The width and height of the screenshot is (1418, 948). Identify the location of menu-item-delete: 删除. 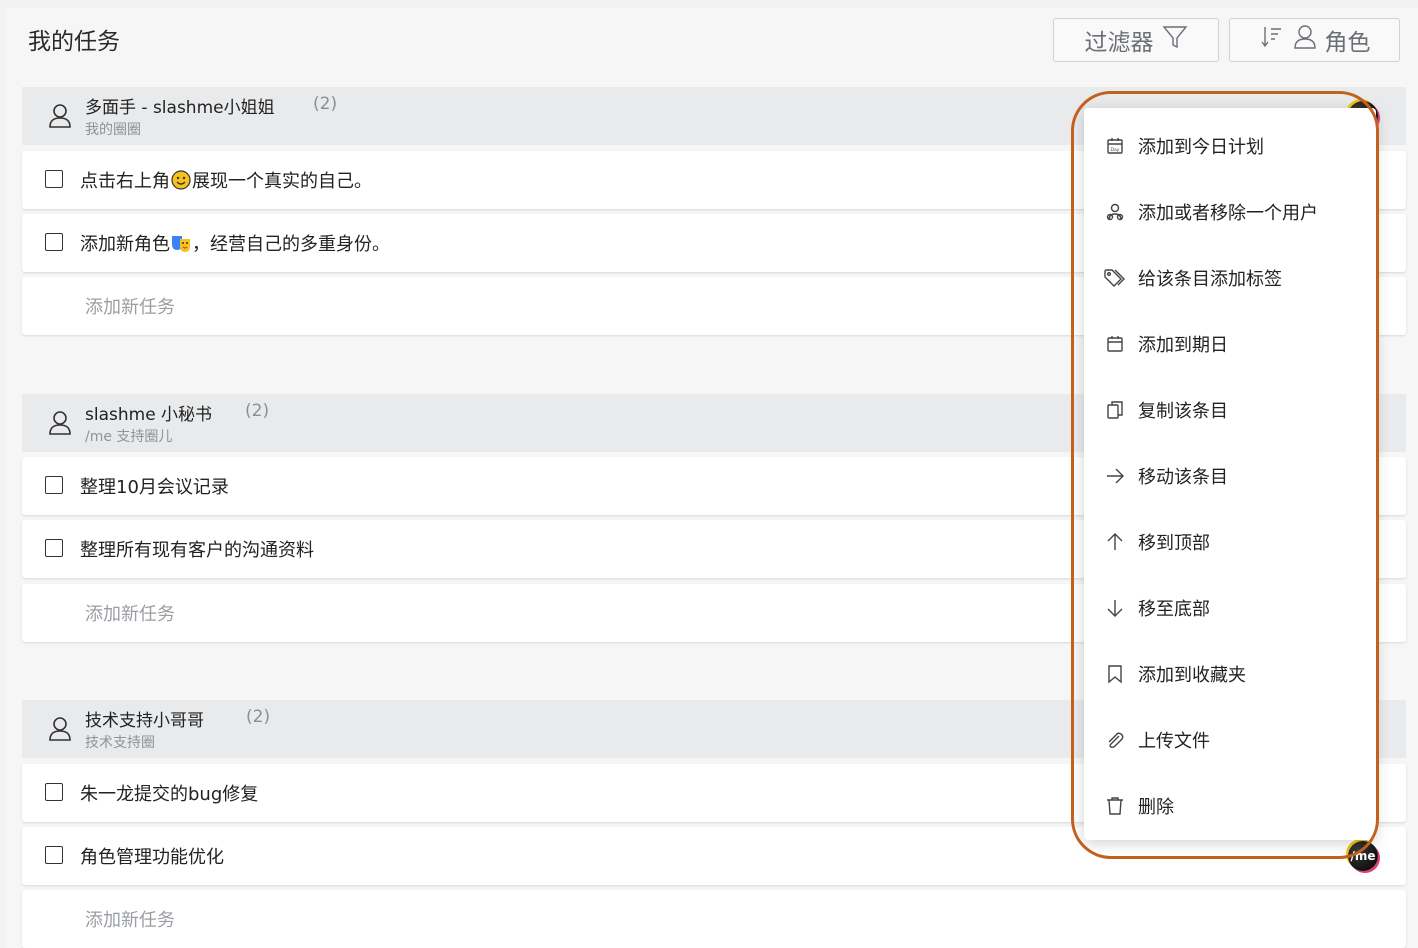
(1230, 806).